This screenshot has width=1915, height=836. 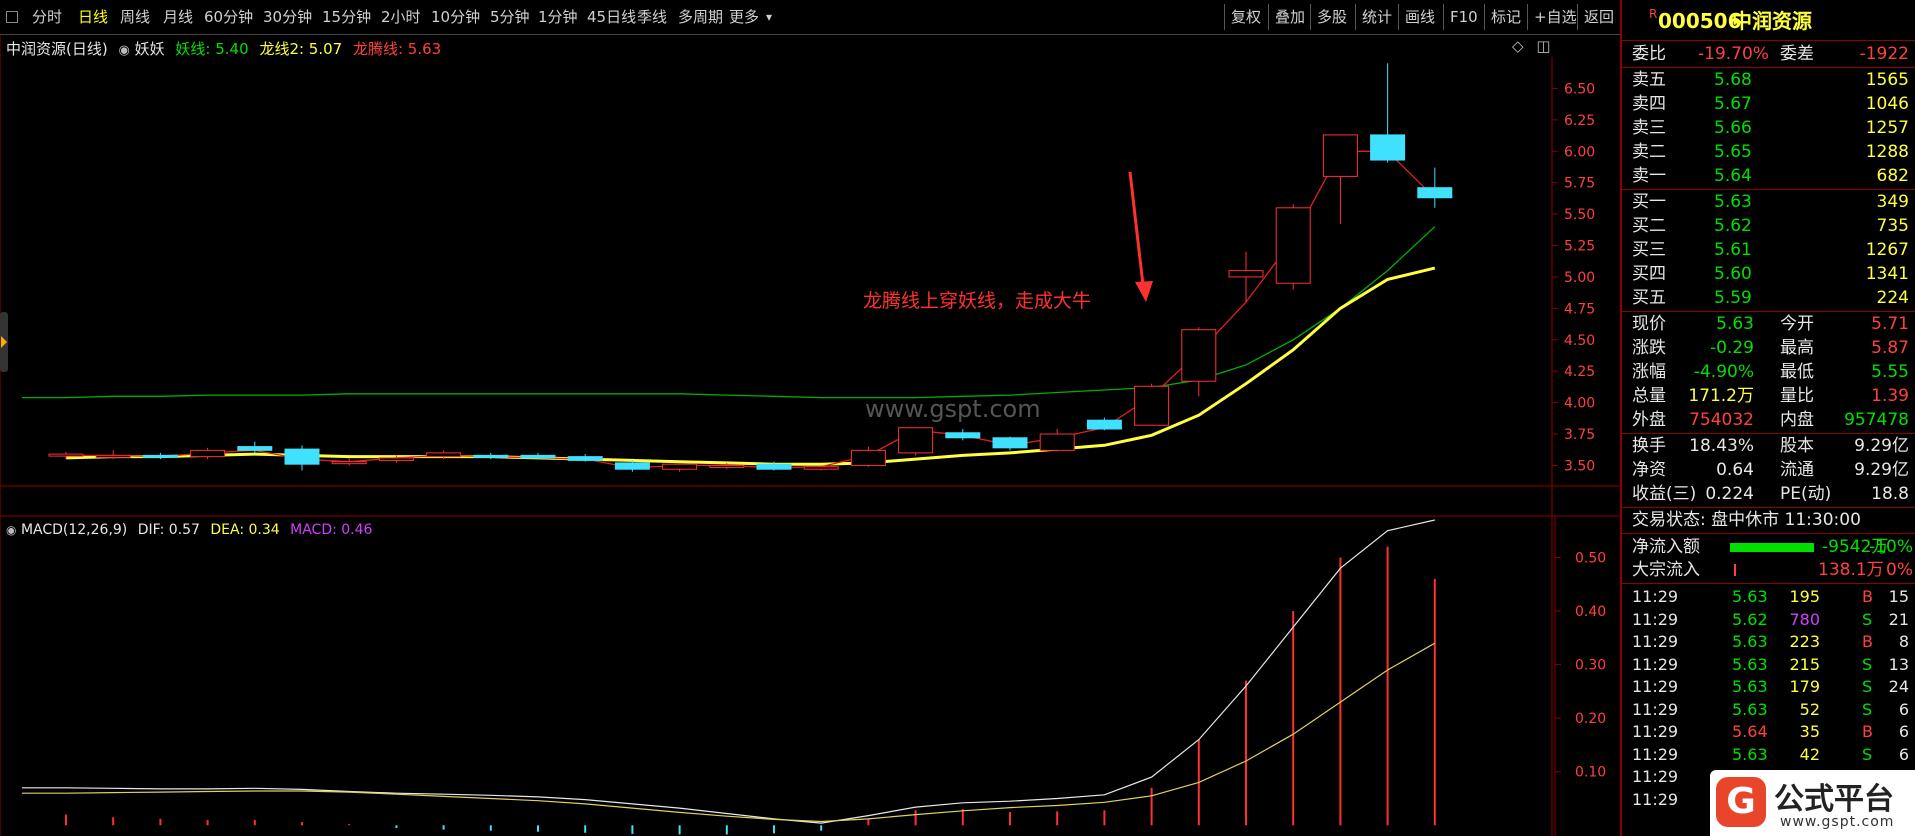 What do you see at coordinates (1733, 298) in the screenshot?
I see `order-price: 5.59` at bounding box center [1733, 298].